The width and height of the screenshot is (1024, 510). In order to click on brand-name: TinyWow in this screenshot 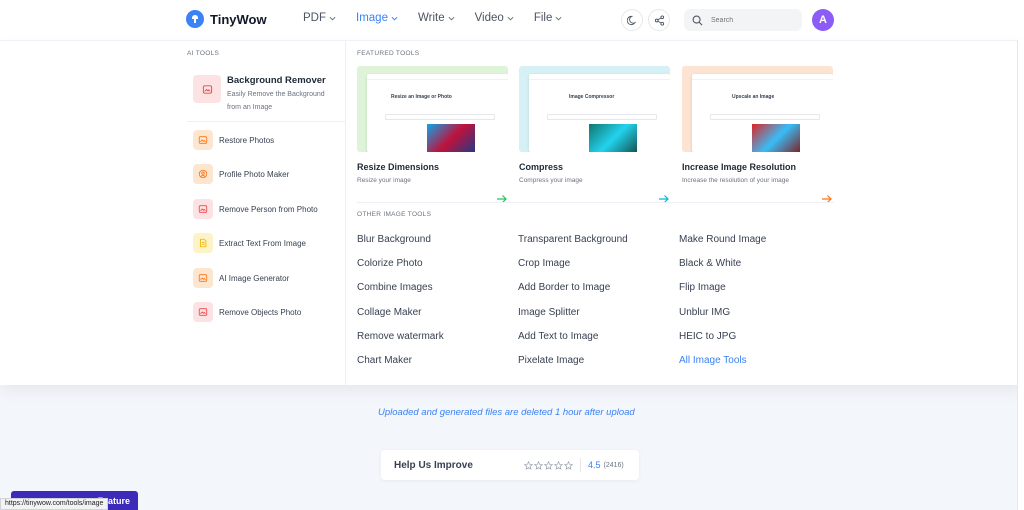, I will do `click(238, 19)`.